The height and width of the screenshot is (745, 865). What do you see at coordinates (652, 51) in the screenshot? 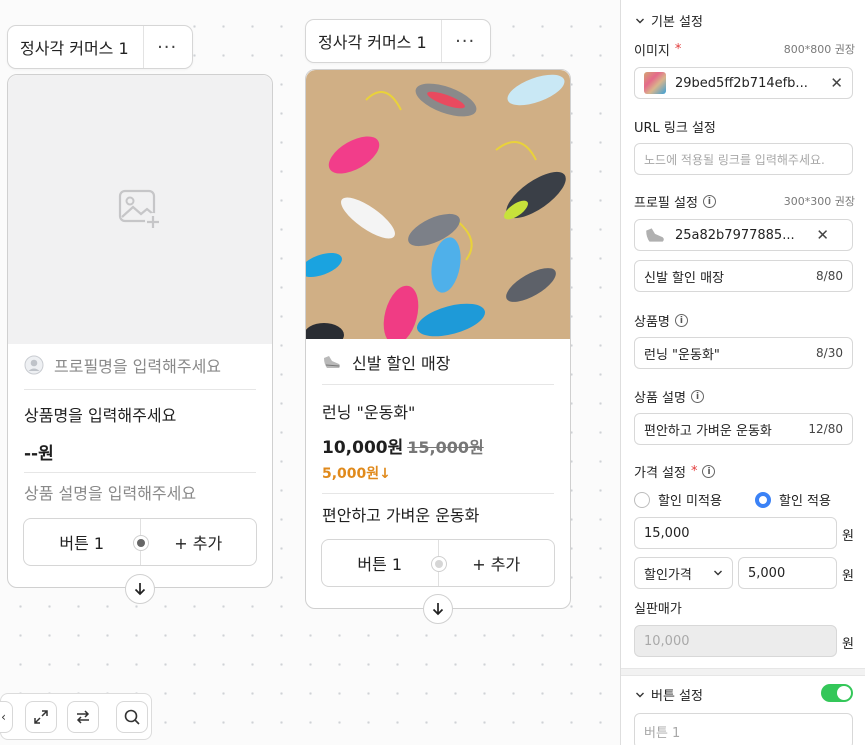
I see `image-label: 이미지` at bounding box center [652, 51].